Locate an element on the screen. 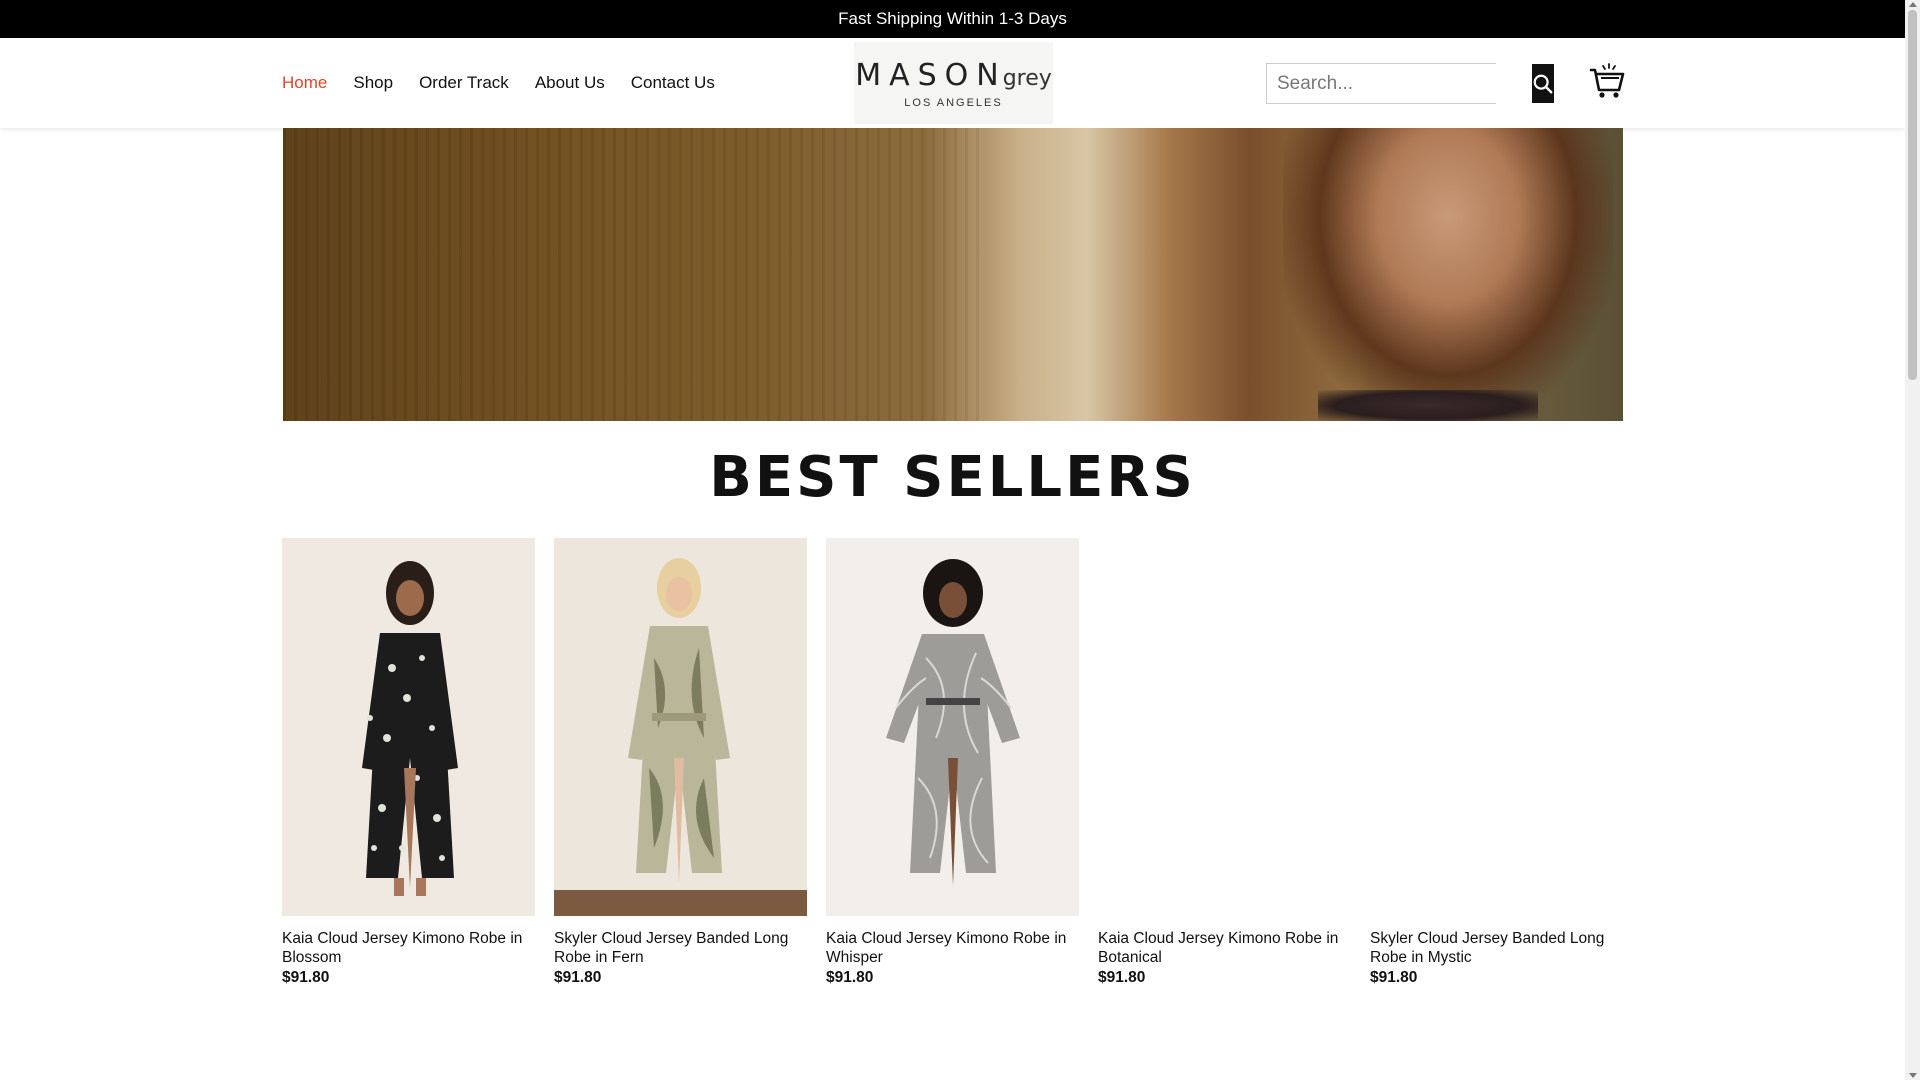 This screenshot has height=1080, width=1920. page-scrollbar is located at coordinates (1912, 540).